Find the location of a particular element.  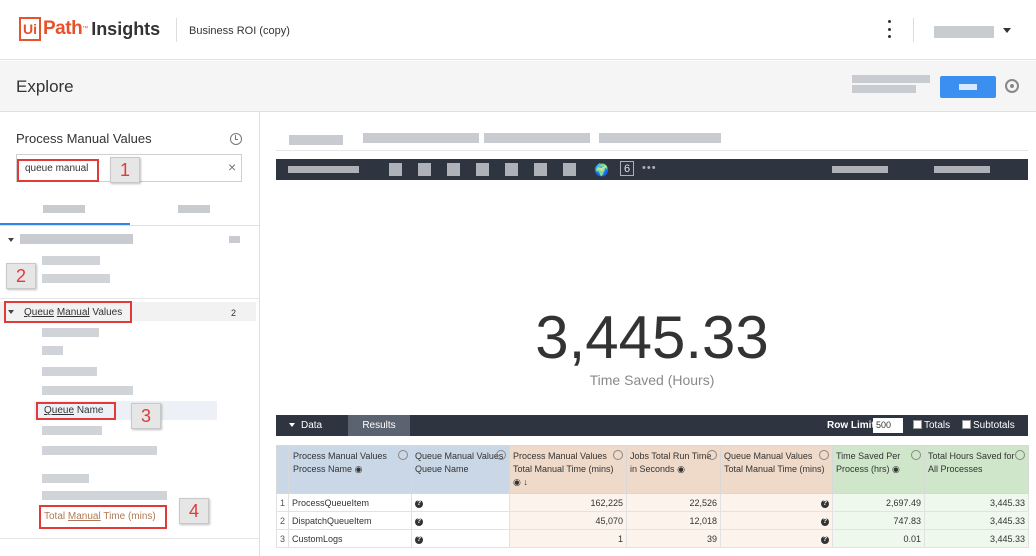

tab-in-use is located at coordinates (194, 209).